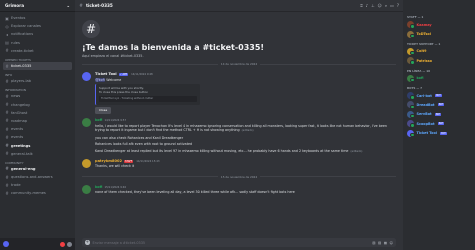 The image size is (475, 250). I want to click on member-item: Kaamay, so click(439, 24).